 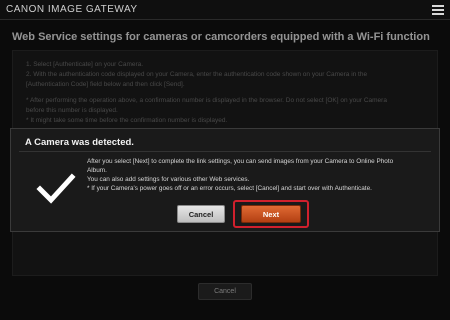 I want to click on dialog-divider, so click(x=225, y=151).